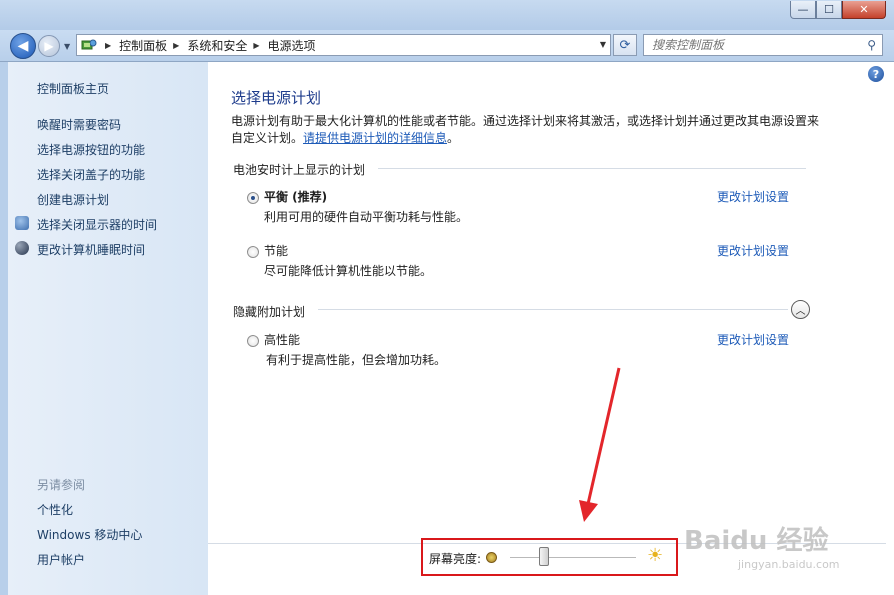 The image size is (894, 595). I want to click on watermark-logo-text: Baidu 经验, so click(756, 541).